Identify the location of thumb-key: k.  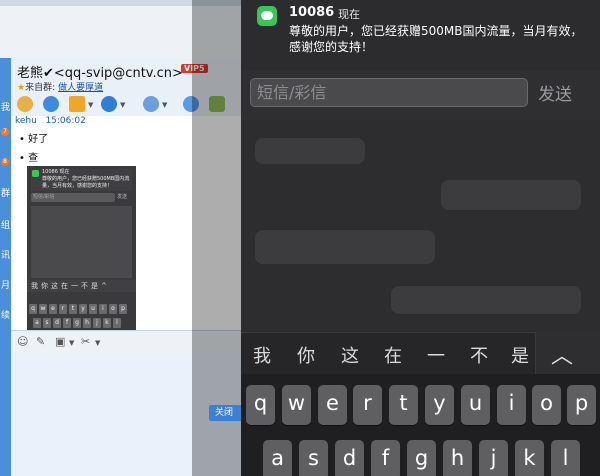
(107, 323).